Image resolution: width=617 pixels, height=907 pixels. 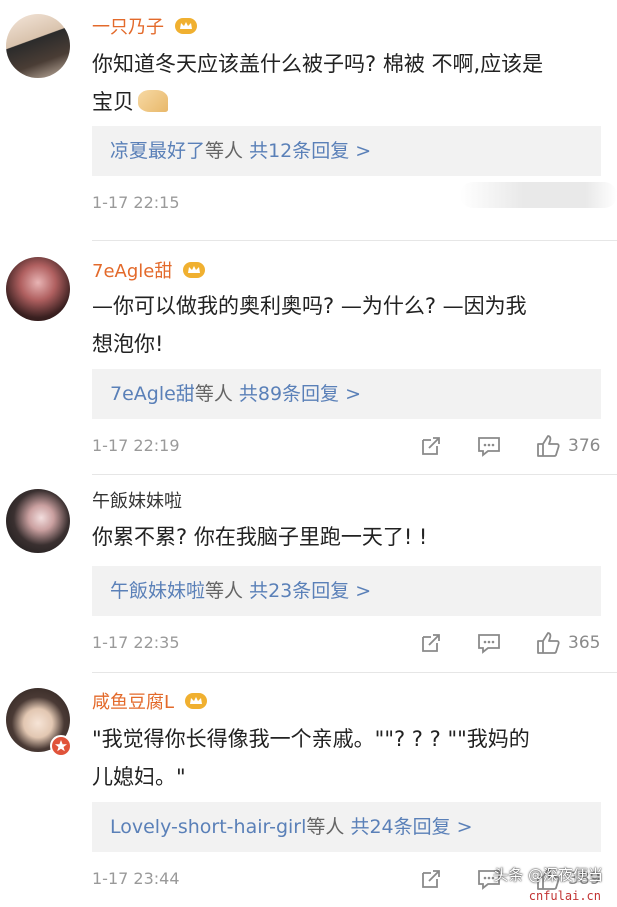 I want to click on like-count: 376, so click(x=584, y=446).